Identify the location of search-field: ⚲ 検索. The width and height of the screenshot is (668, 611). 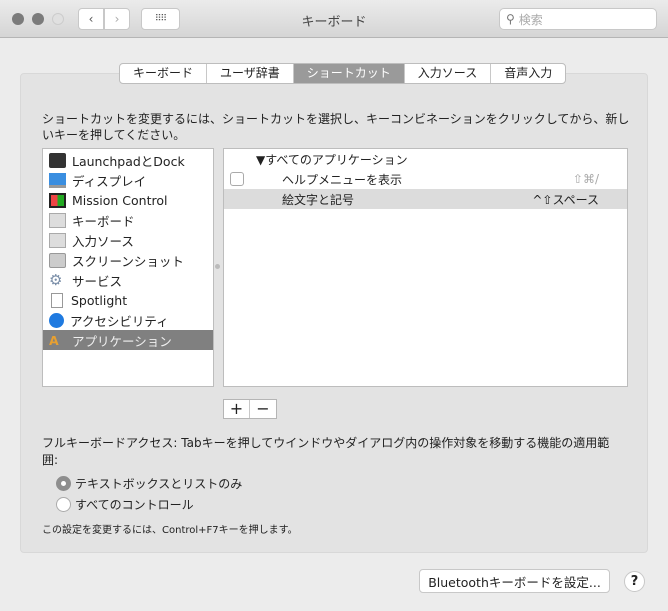
(578, 19).